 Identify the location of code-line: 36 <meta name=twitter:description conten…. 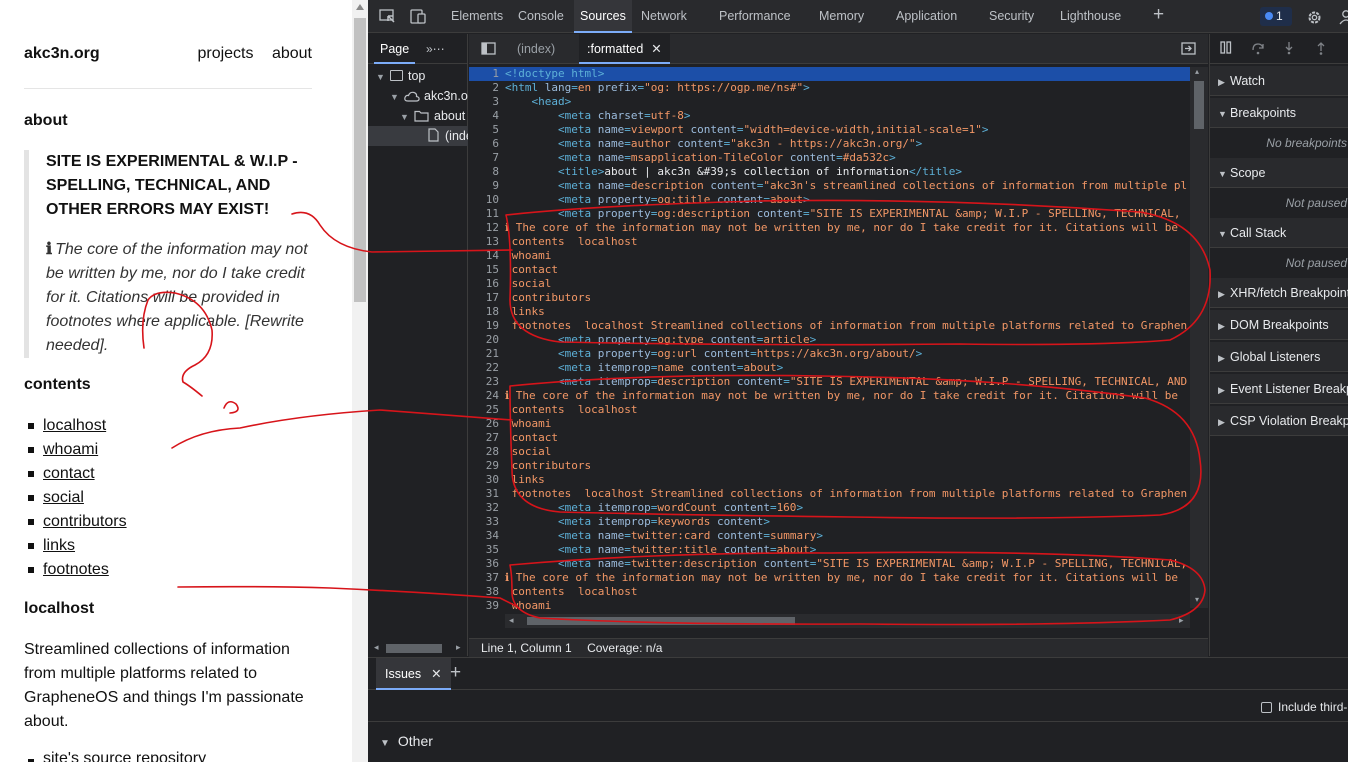
(838, 564).